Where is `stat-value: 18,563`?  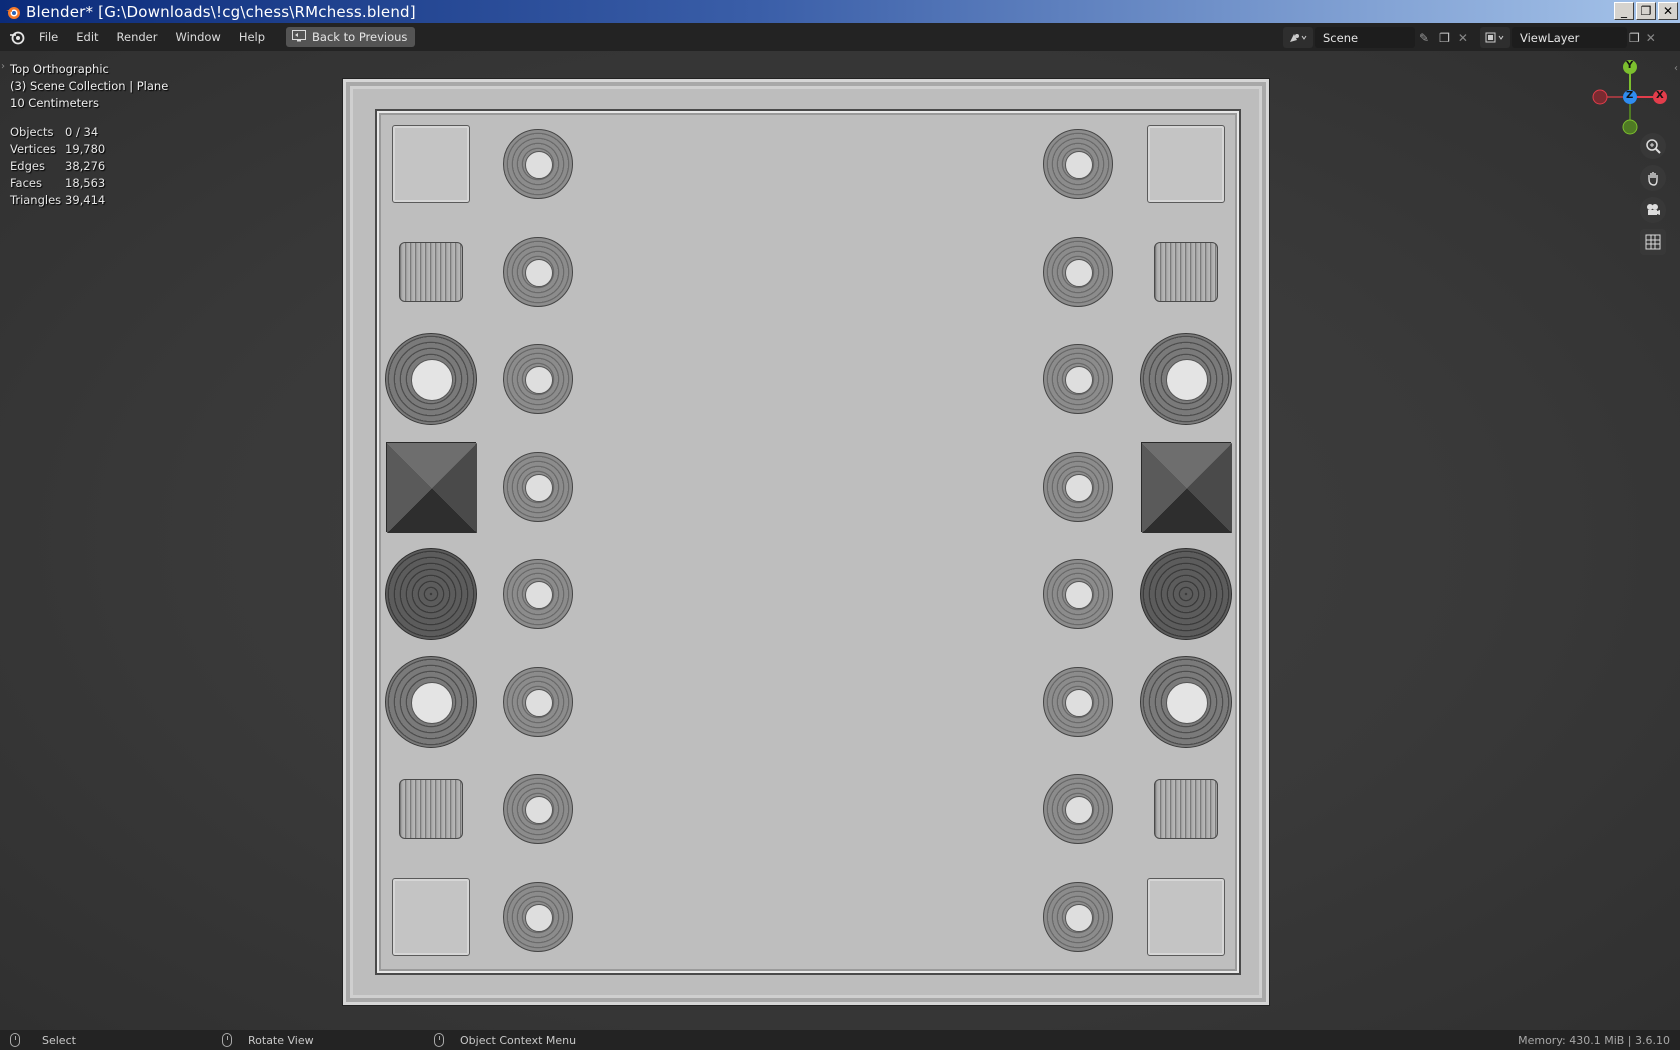
stat-value: 18,563 is located at coordinates (85, 183).